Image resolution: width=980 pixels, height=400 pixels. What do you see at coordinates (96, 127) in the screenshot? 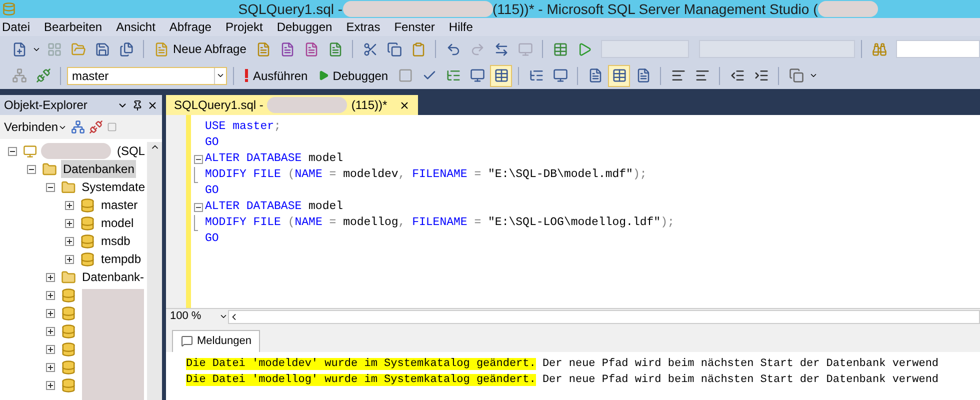
I see `disconnect-icon` at bounding box center [96, 127].